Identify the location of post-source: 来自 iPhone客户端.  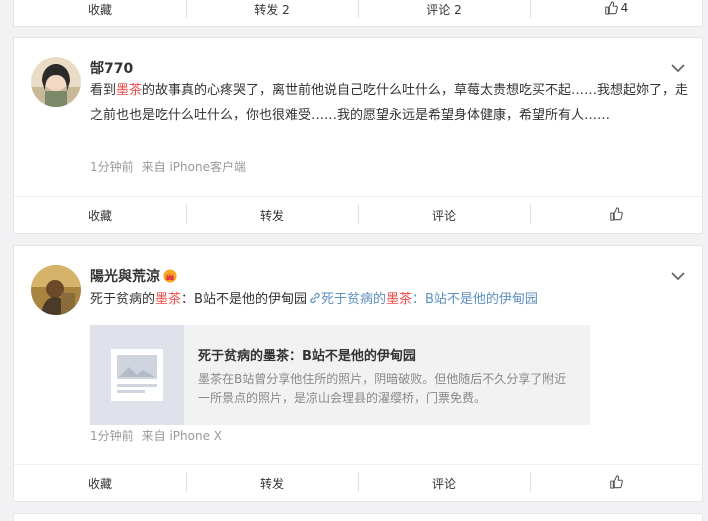
(193, 167).